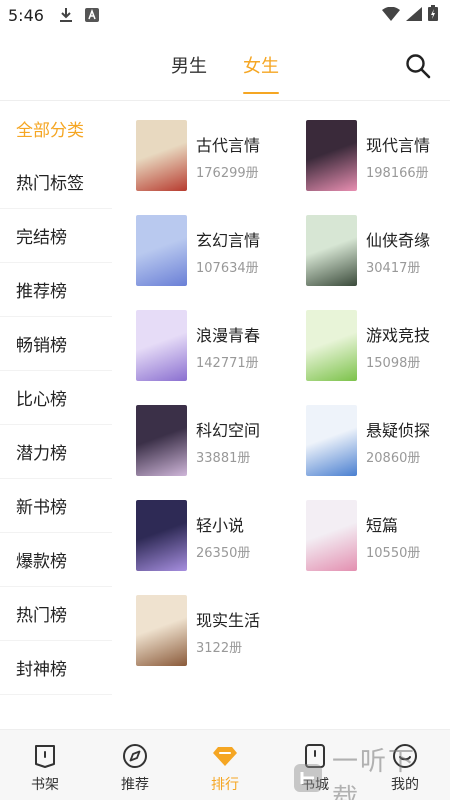  I want to click on category-item: 古代言情 176299册, so click(211, 156).